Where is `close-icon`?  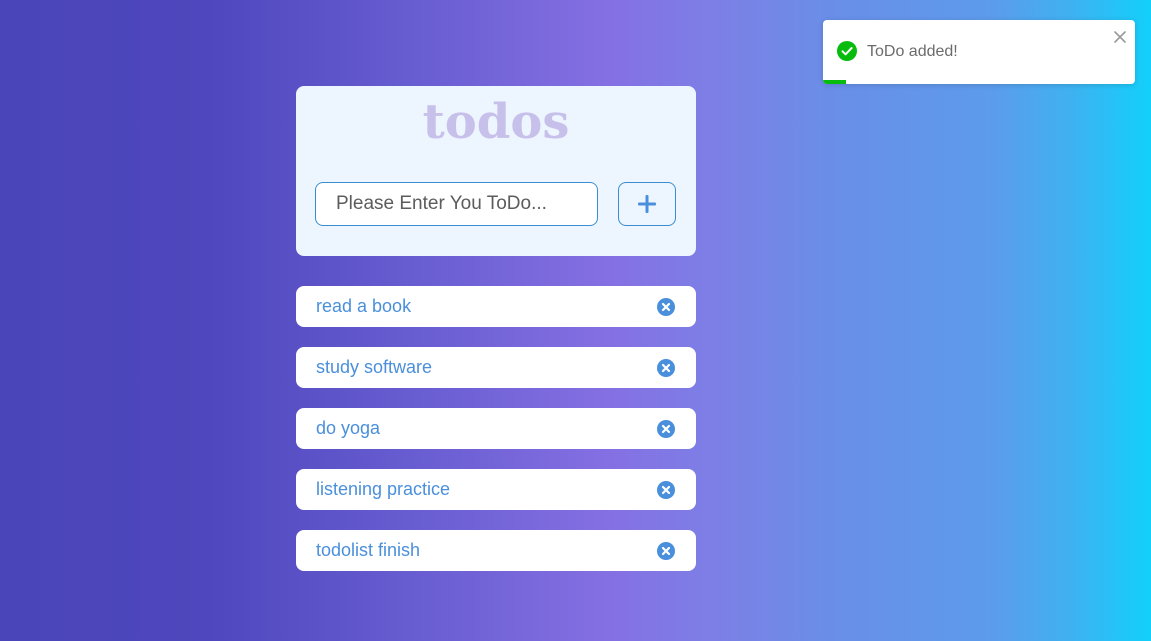
close-icon is located at coordinates (1120, 37).